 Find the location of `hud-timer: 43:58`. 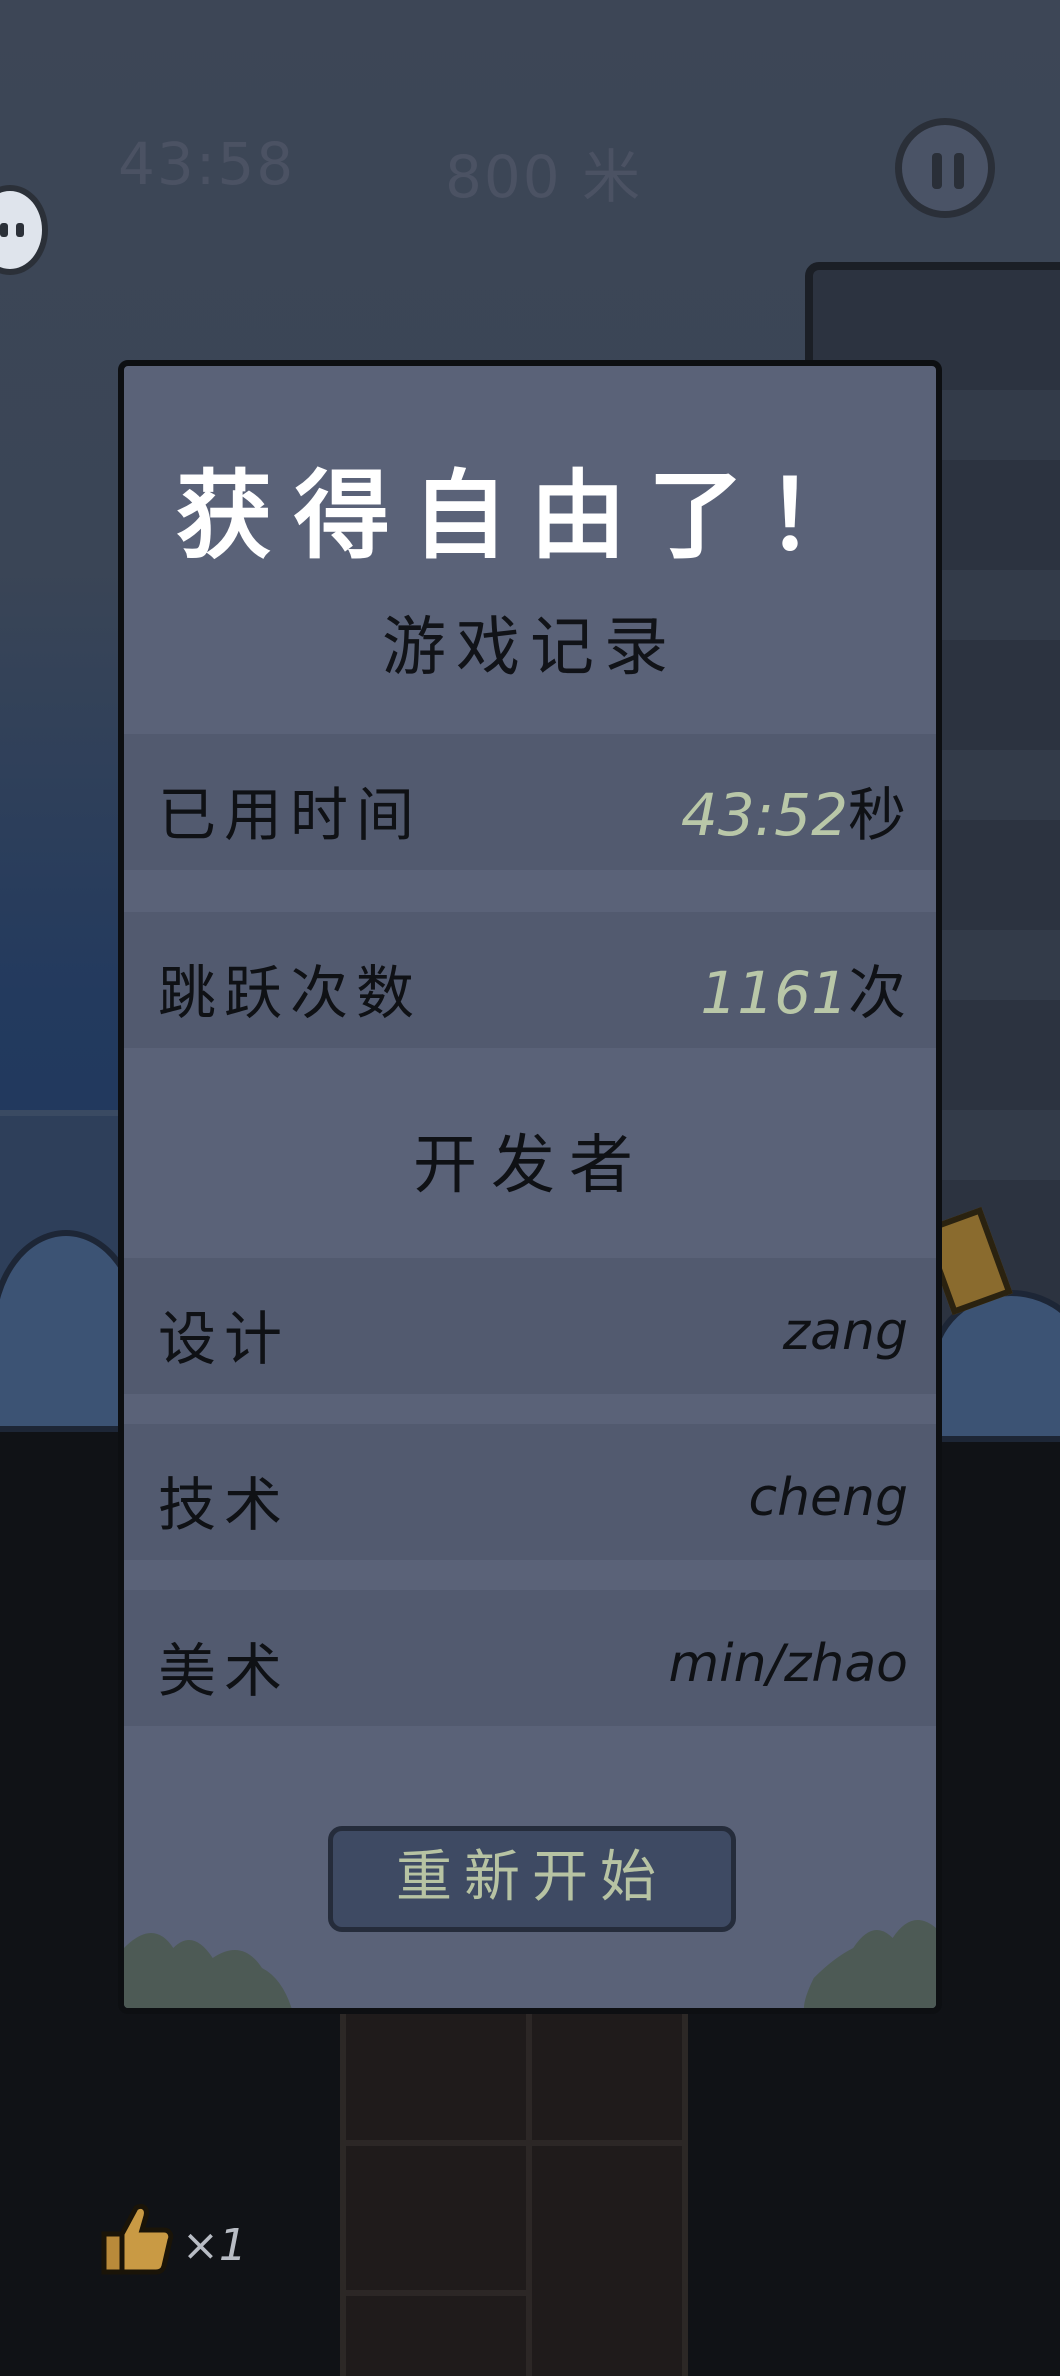

hud-timer: 43:58 is located at coordinates (207, 164).